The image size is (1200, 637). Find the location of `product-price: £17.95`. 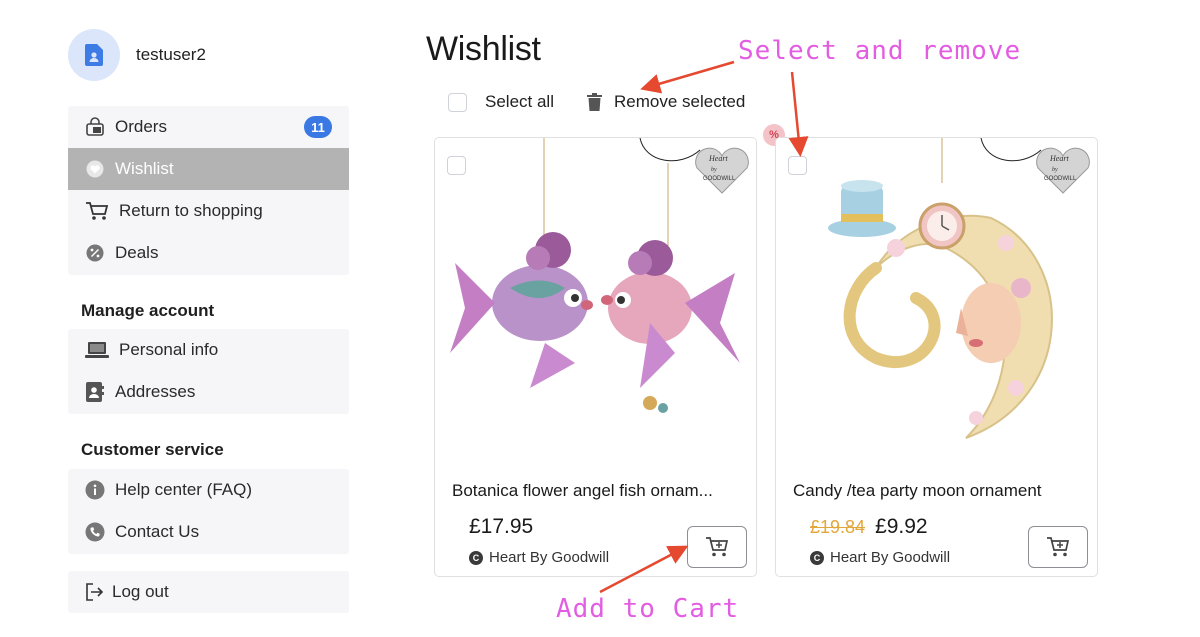

product-price: £17.95 is located at coordinates (501, 526).